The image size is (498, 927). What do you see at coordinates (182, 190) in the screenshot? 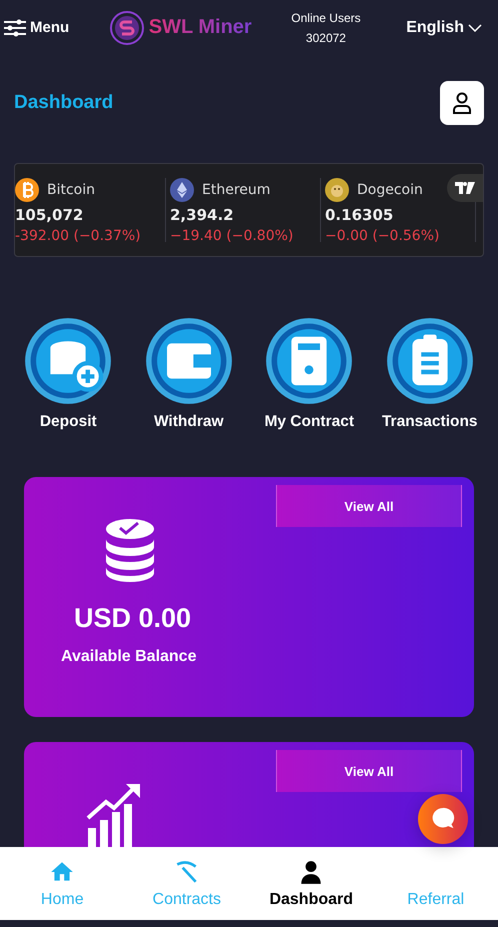
I see `ethereum-icon` at bounding box center [182, 190].